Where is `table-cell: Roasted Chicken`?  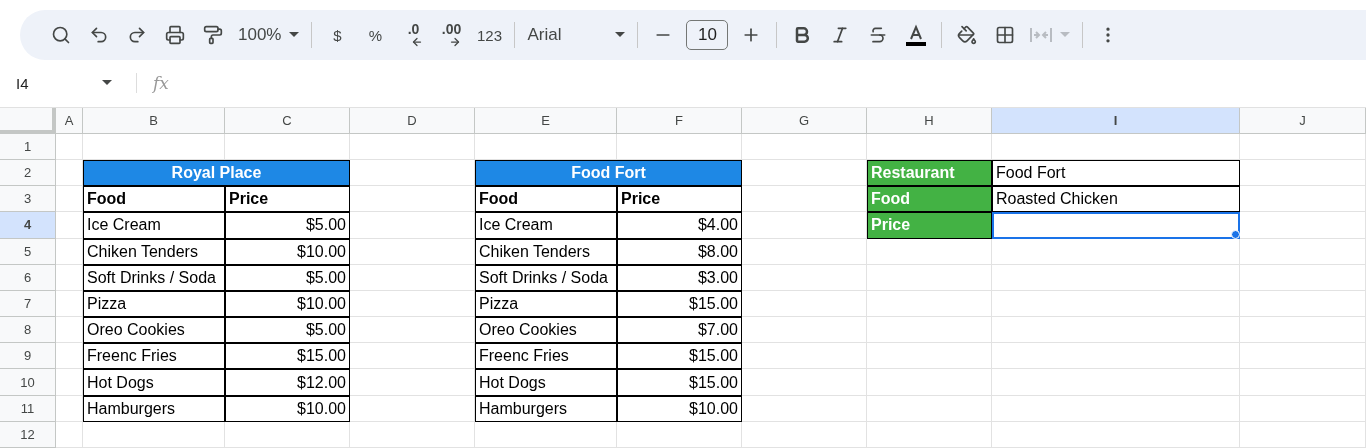
table-cell: Roasted Chicken is located at coordinates (1116, 199).